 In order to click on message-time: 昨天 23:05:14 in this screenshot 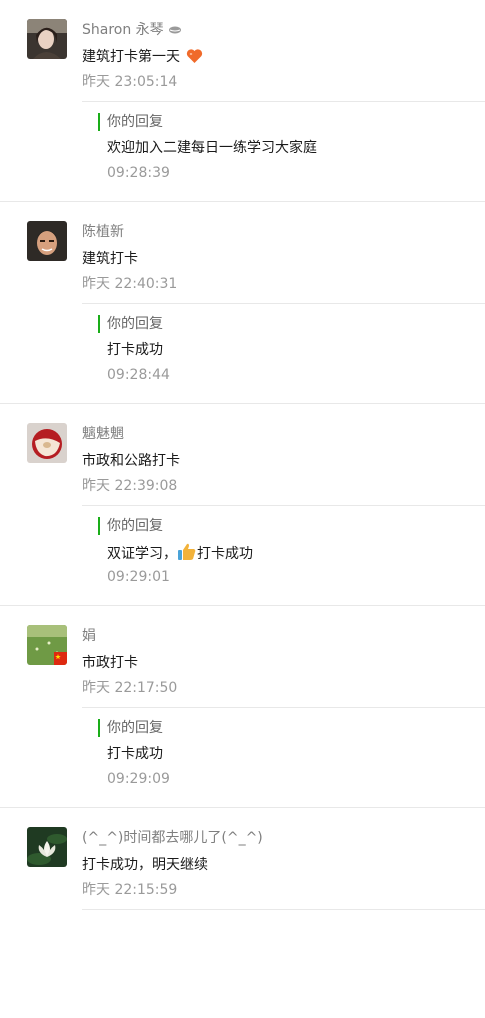, I will do `click(130, 82)`.